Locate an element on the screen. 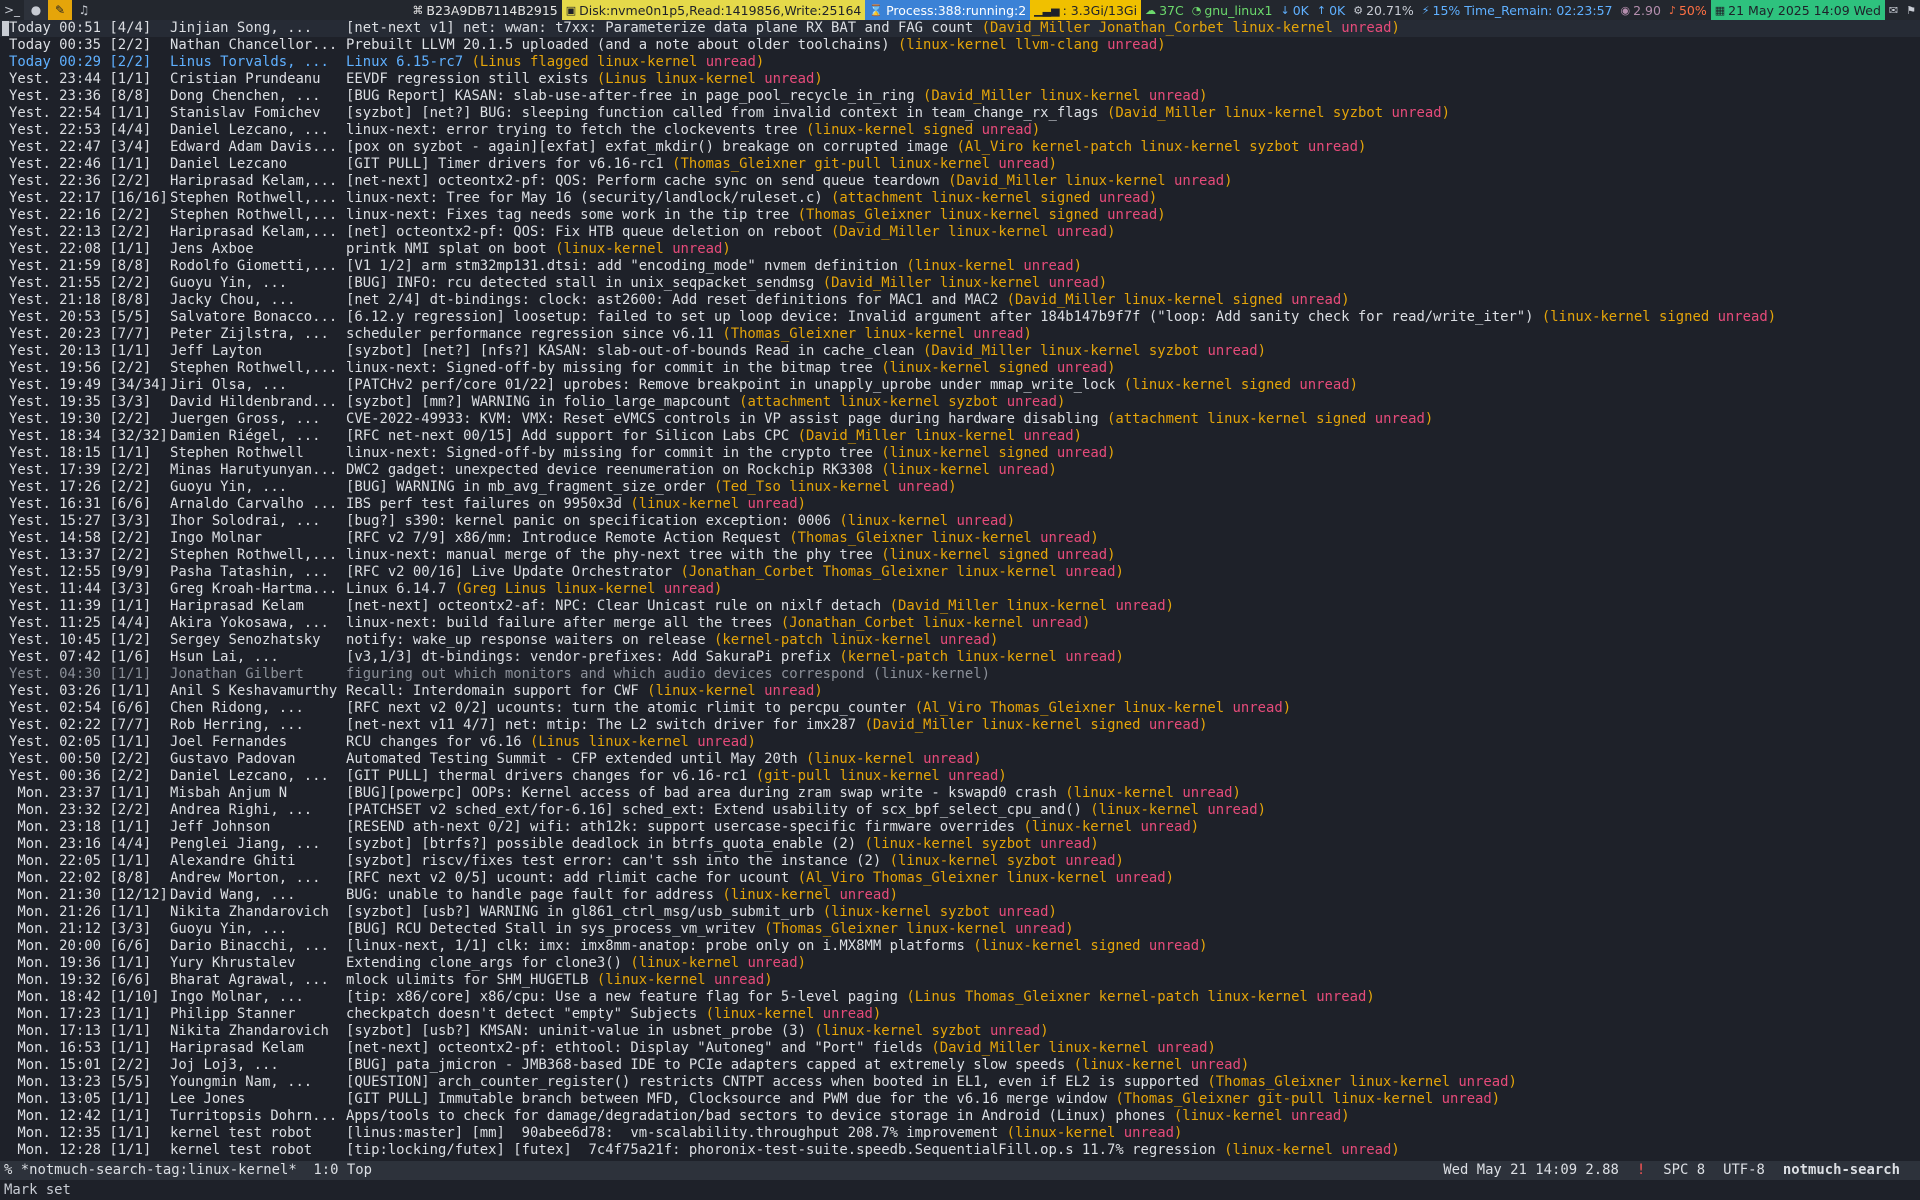  workspace-browser-icon: ● is located at coordinates (36, 10).